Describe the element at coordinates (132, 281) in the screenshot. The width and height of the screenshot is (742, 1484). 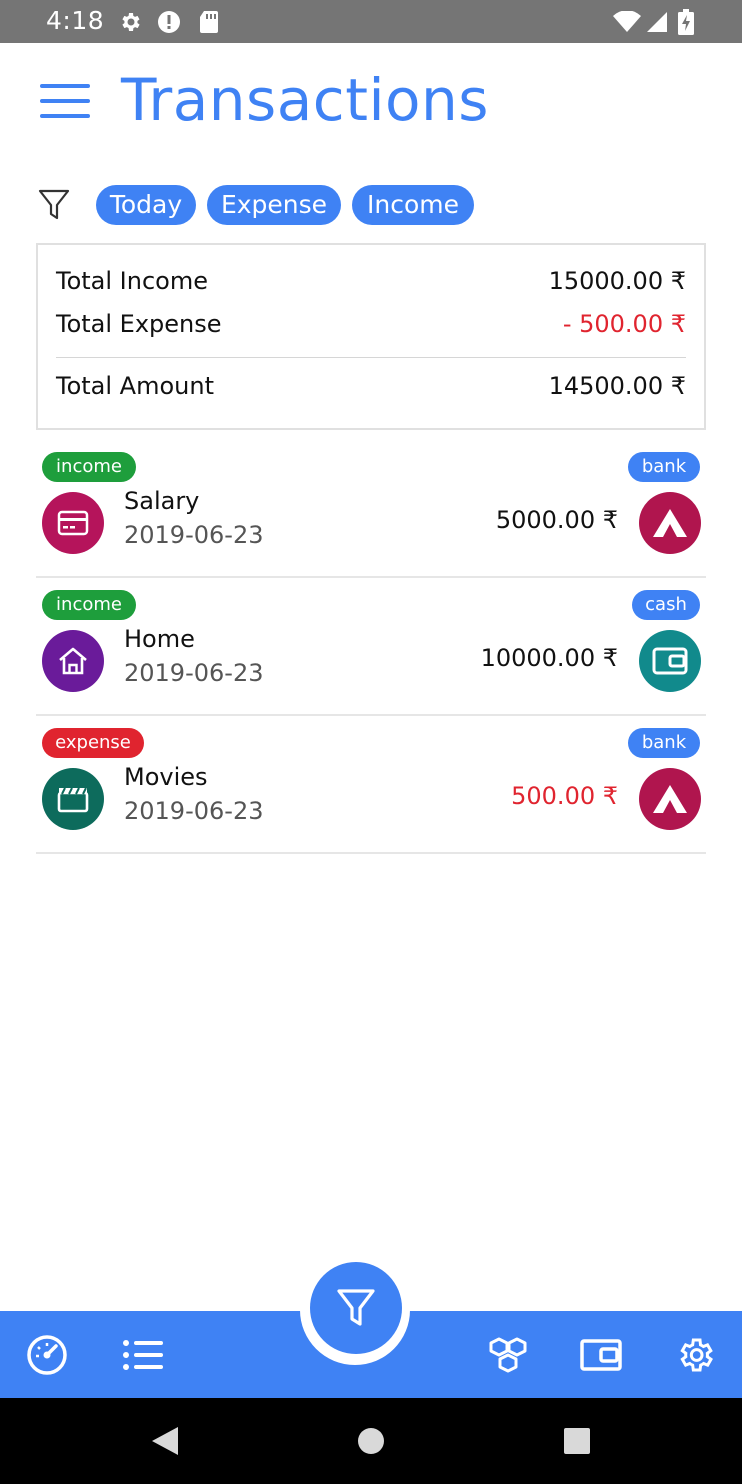
I see `total-income-label: Total Income` at that location.